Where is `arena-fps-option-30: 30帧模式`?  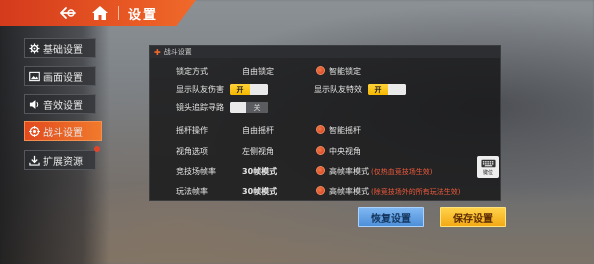
arena-fps-option-30: 30帧模式 is located at coordinates (259, 171).